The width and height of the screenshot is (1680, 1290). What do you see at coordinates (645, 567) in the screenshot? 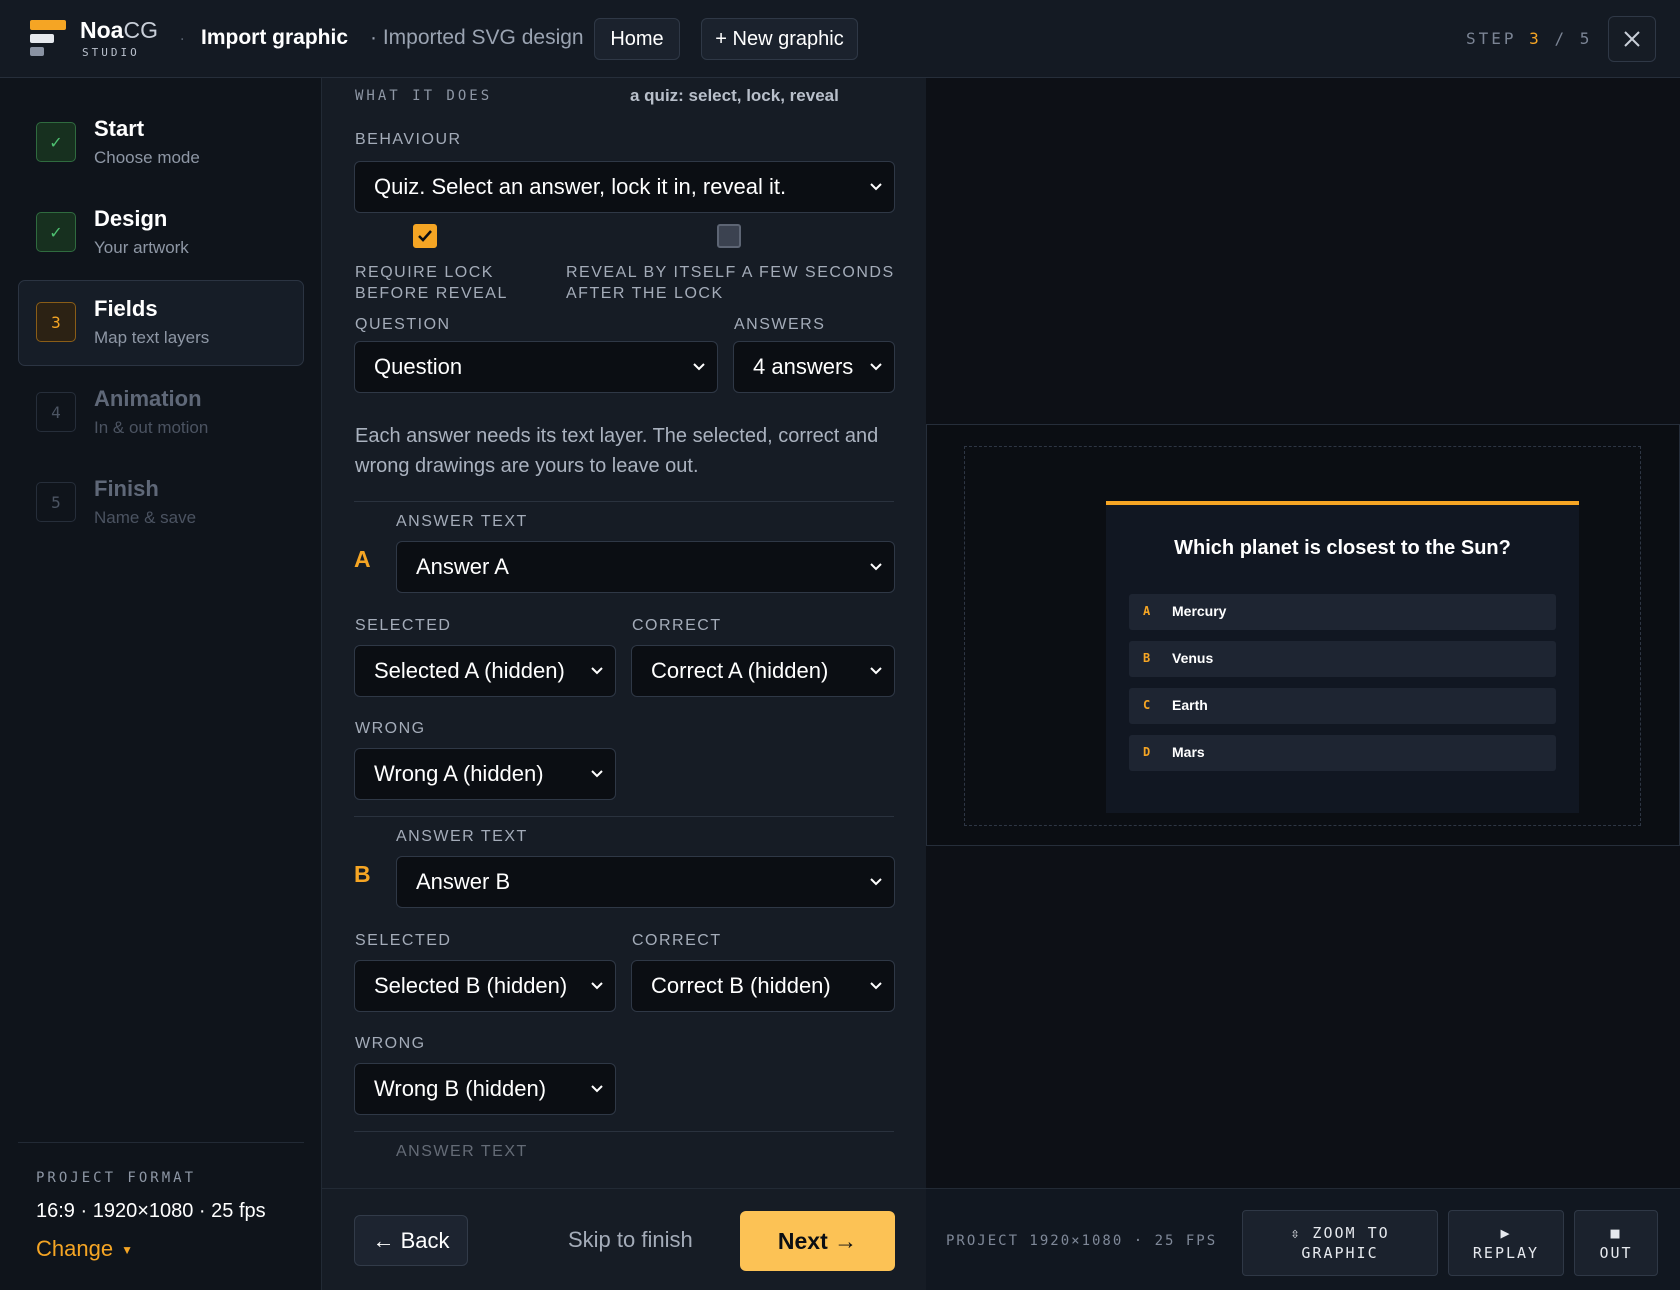
I see `answer-a-text-select: Answer A` at bounding box center [645, 567].